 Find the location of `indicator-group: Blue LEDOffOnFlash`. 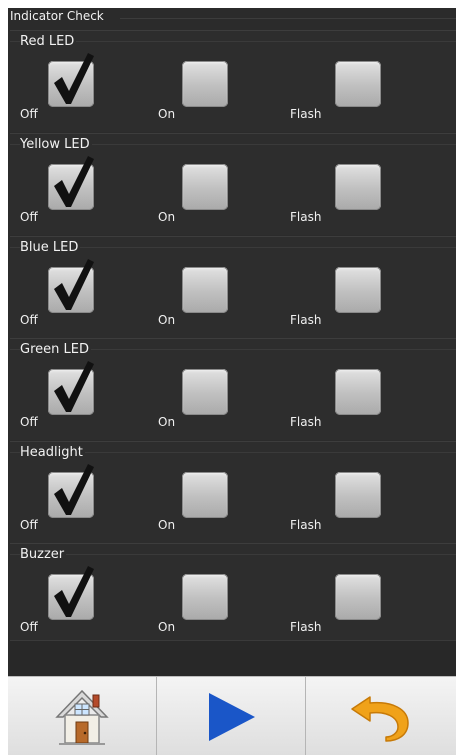

indicator-group: Blue LEDOffOnFlash is located at coordinates (233, 287).